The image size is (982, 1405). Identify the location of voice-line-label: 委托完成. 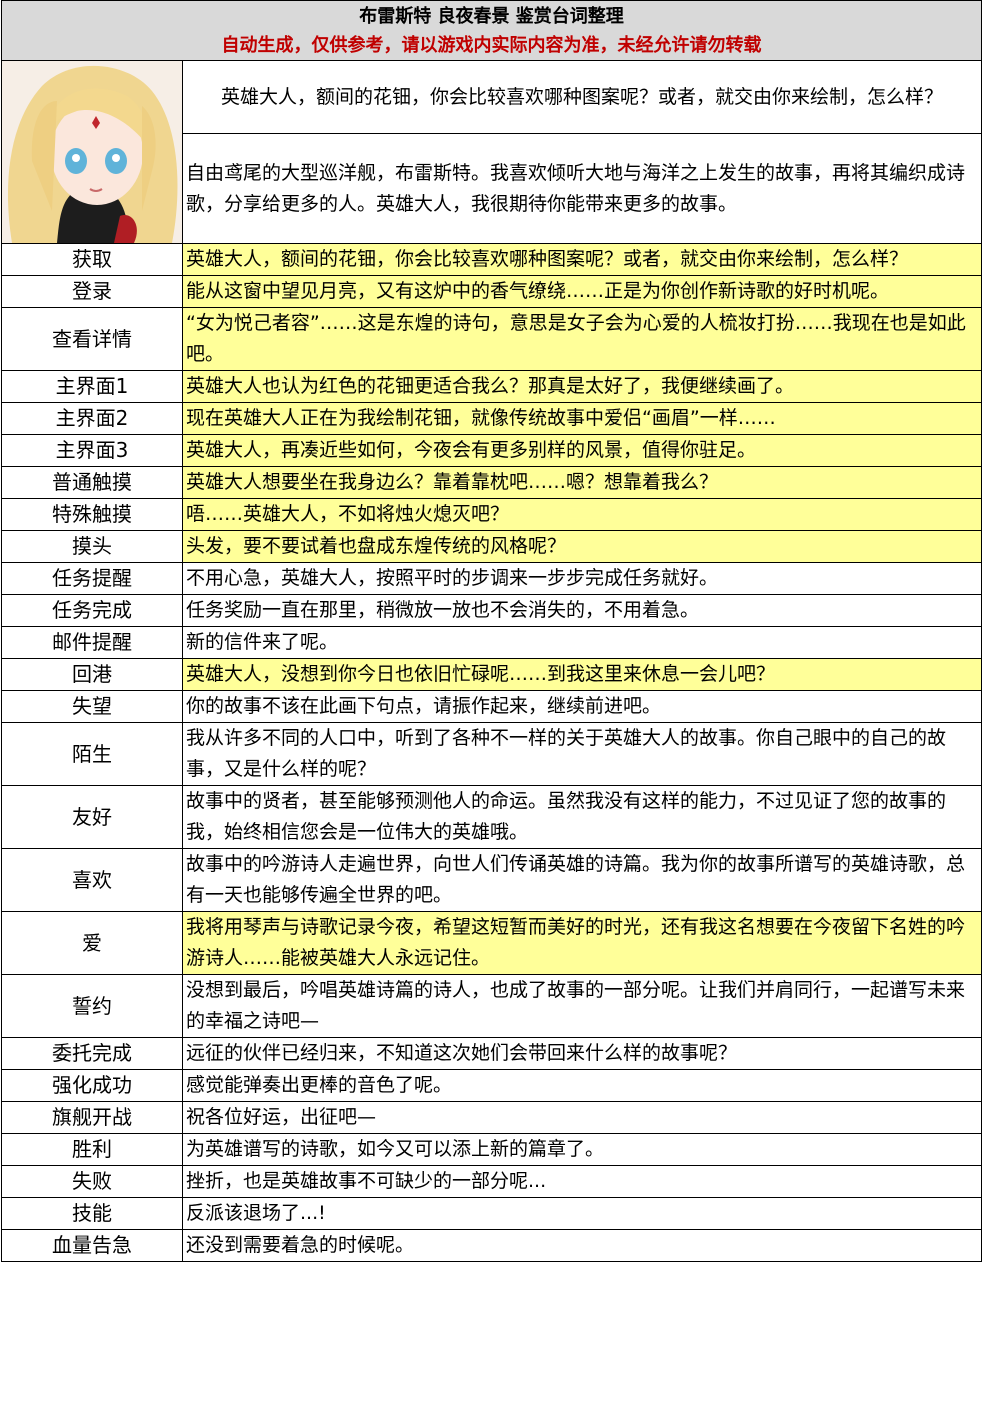
(92, 1053).